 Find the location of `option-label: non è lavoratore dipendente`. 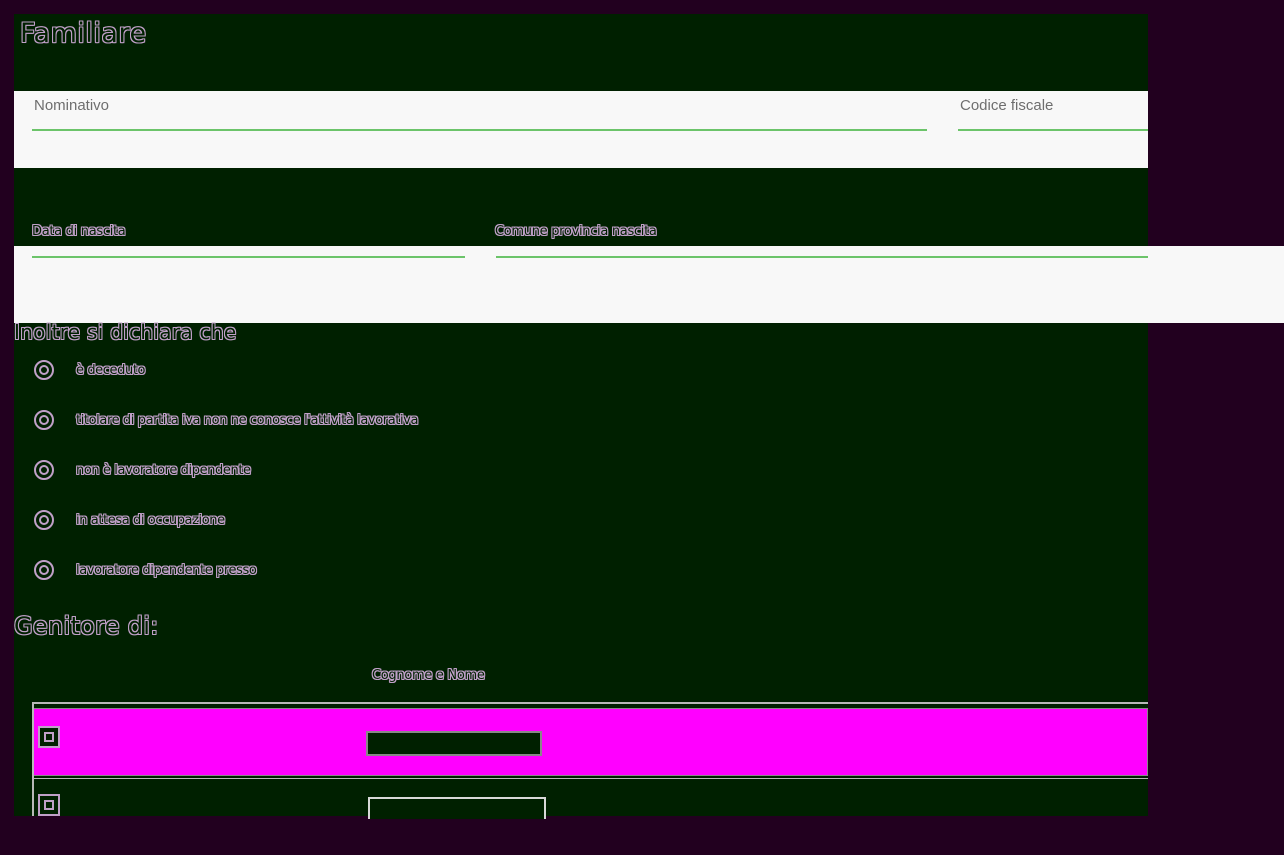

option-label: non è lavoratore dipendente is located at coordinates (163, 470).